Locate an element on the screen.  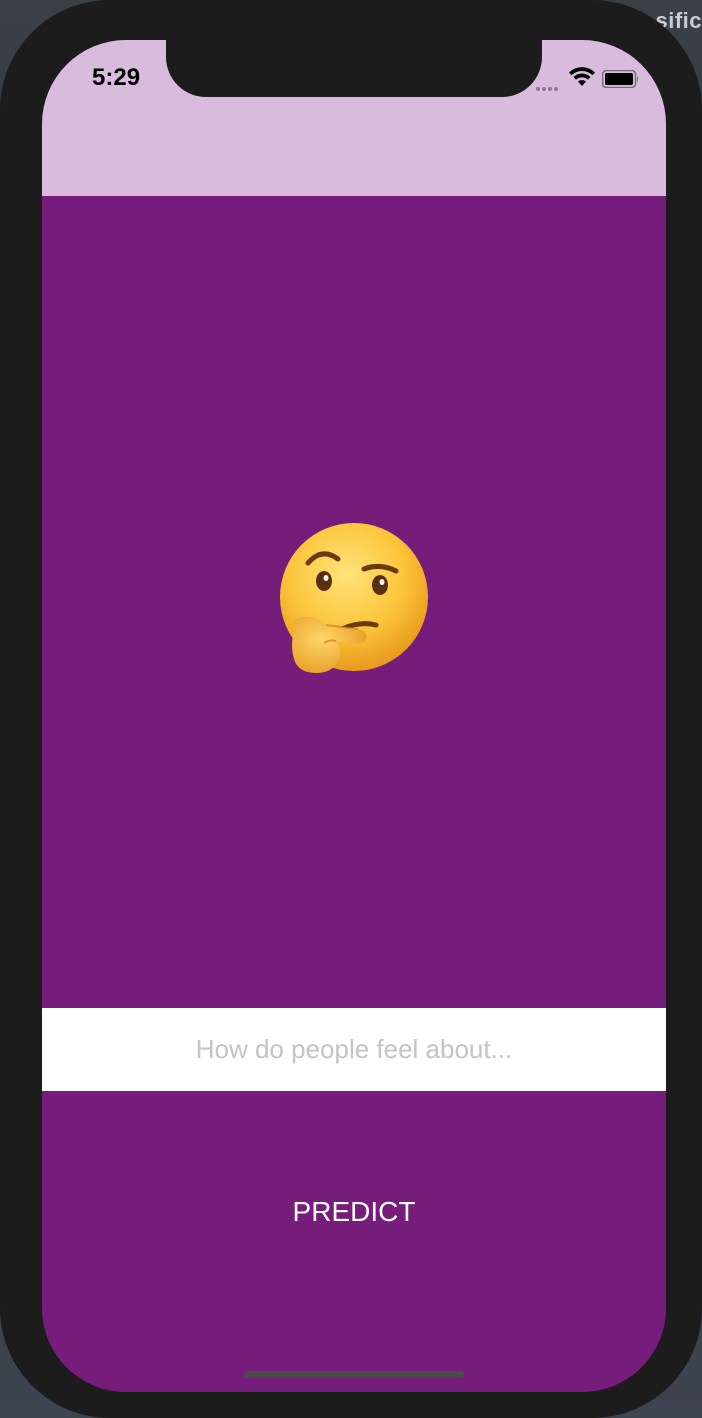
query-input is located at coordinates (354, 1049).